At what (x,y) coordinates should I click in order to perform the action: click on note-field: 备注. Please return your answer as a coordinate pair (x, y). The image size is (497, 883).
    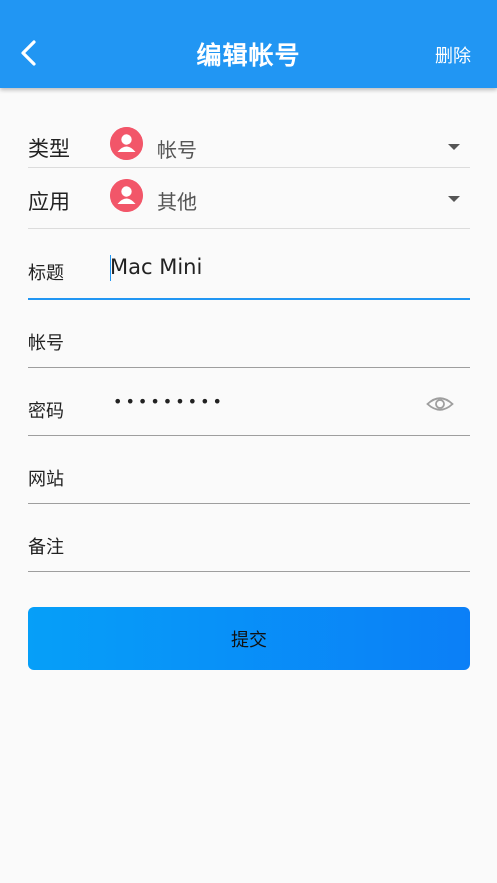
    Looking at the image, I should click on (249, 538).